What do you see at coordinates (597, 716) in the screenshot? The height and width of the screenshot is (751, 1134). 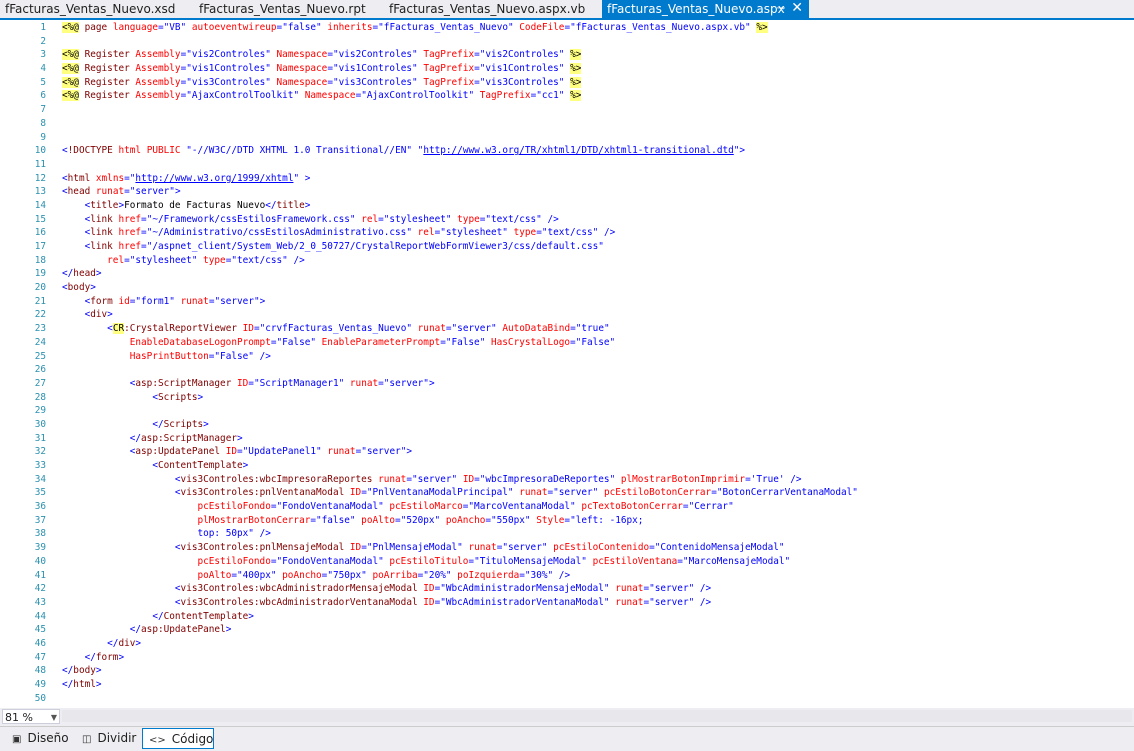 I see `horizontal-scrollbar` at bounding box center [597, 716].